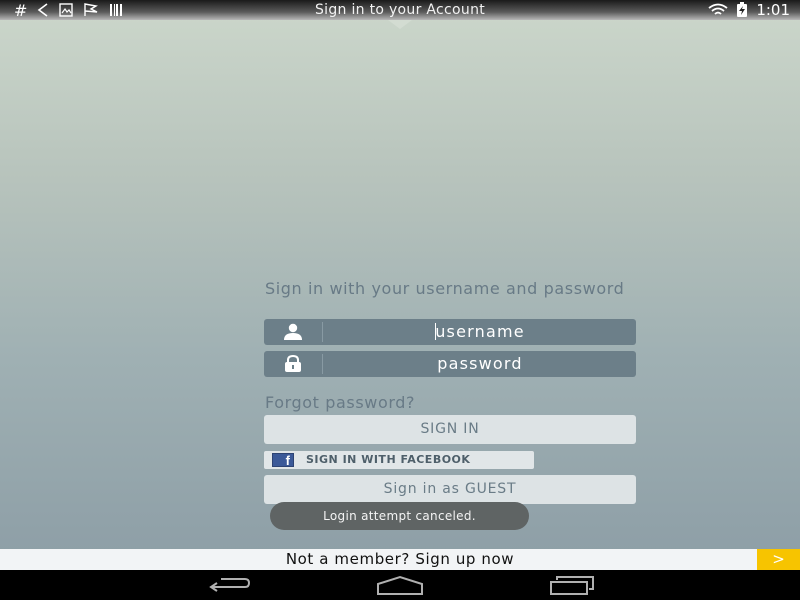 Image resolution: width=800 pixels, height=600 pixels. I want to click on signup-link: Not a member? Sign up now, so click(400, 559).